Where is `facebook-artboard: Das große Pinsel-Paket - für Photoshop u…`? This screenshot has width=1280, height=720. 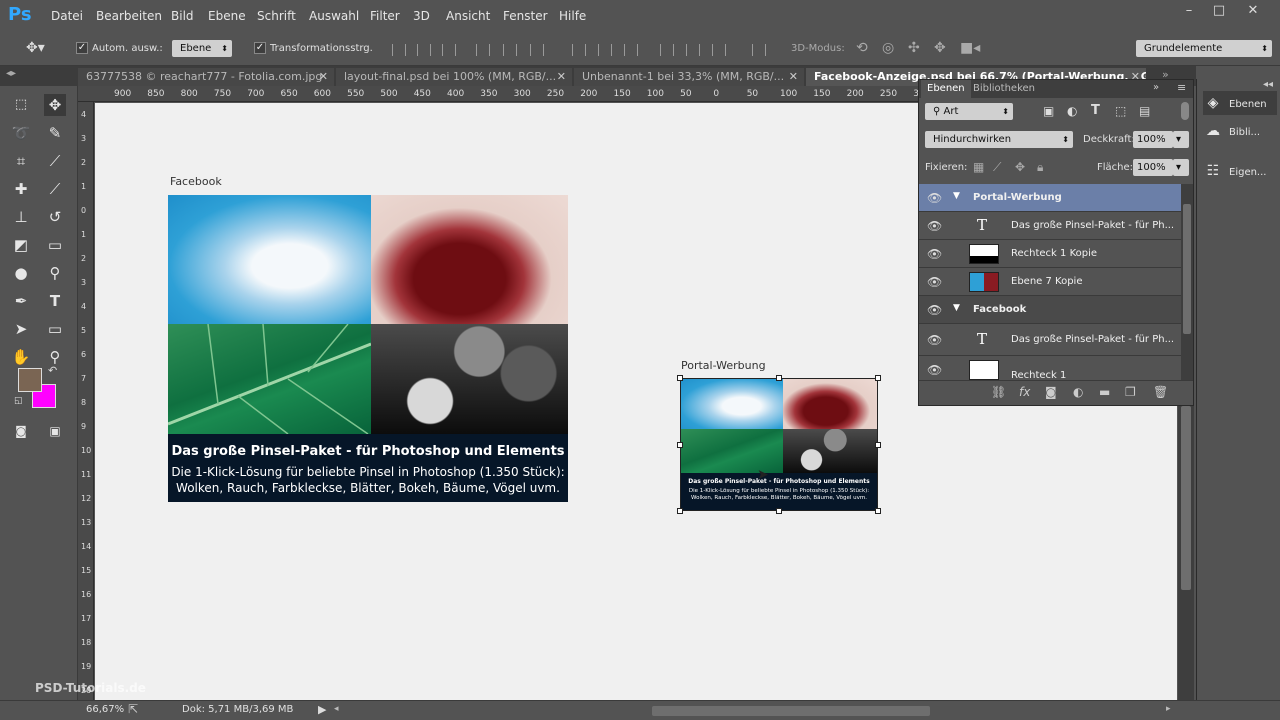 facebook-artboard: Das große Pinsel-Paket - für Photoshop u… is located at coordinates (368, 348).